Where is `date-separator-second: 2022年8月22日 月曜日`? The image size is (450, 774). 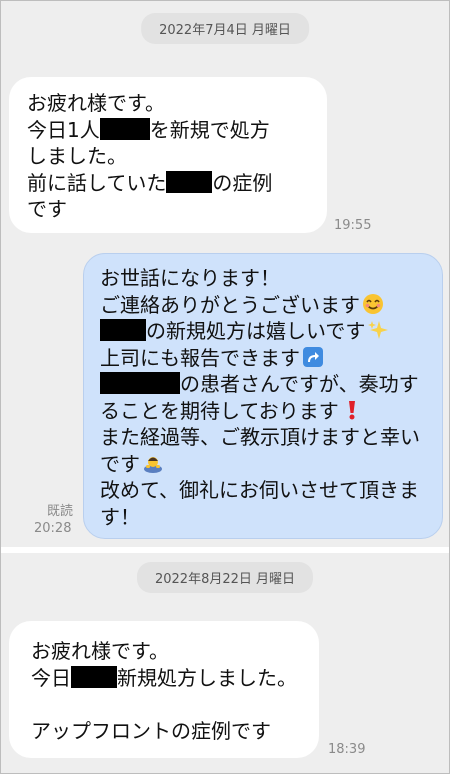
date-separator-second: 2022年8月22日 月曜日 is located at coordinates (225, 577).